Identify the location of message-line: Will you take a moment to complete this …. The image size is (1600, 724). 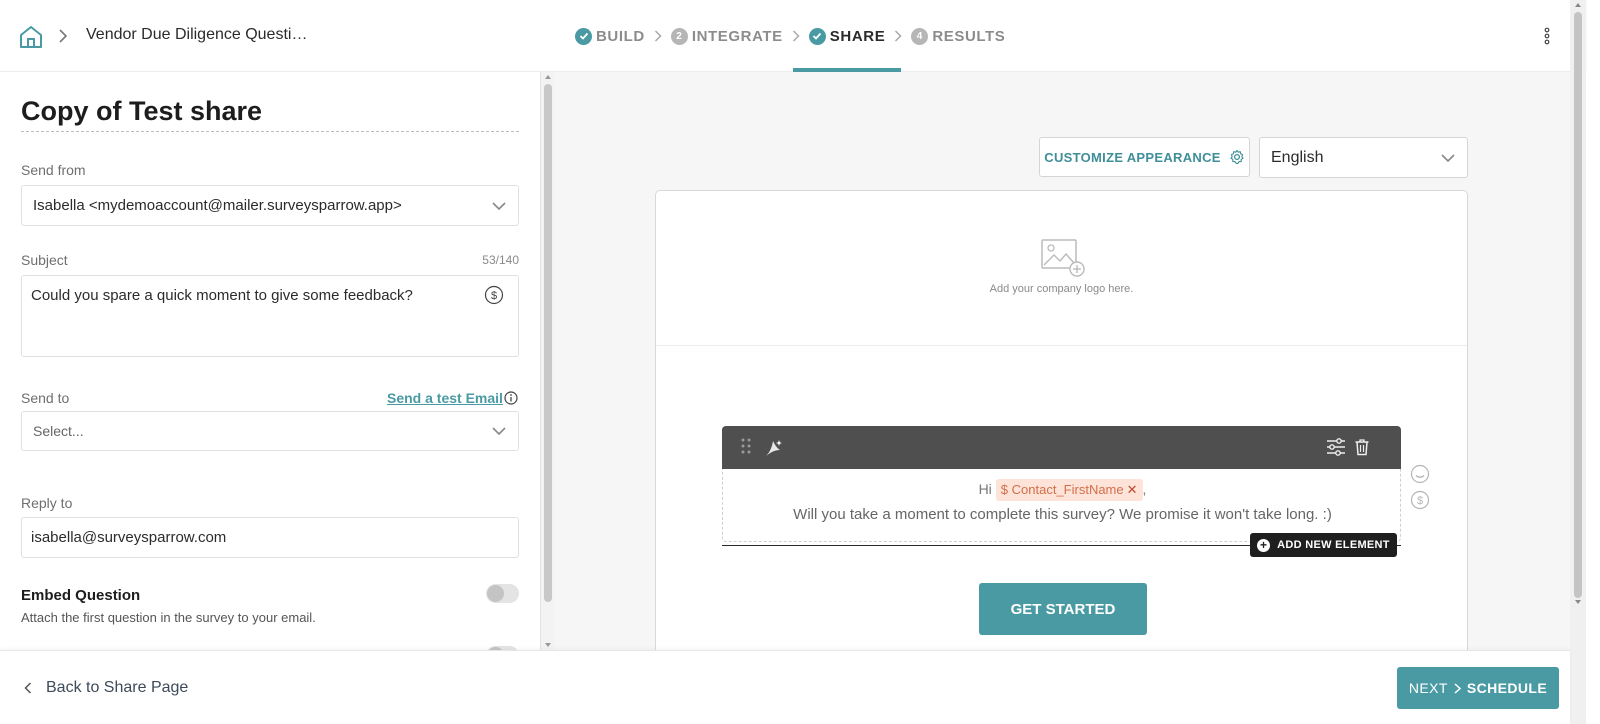
(1062, 514).